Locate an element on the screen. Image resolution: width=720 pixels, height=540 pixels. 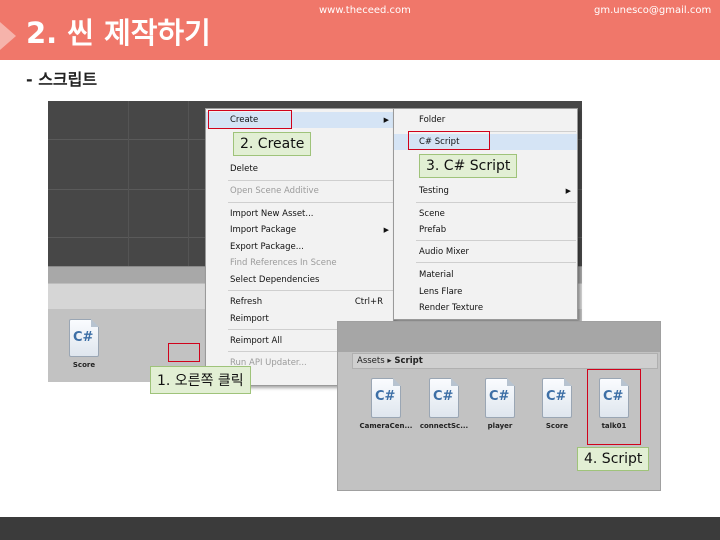
slide-subtitle: - 스크립트 is located at coordinates (62, 79).